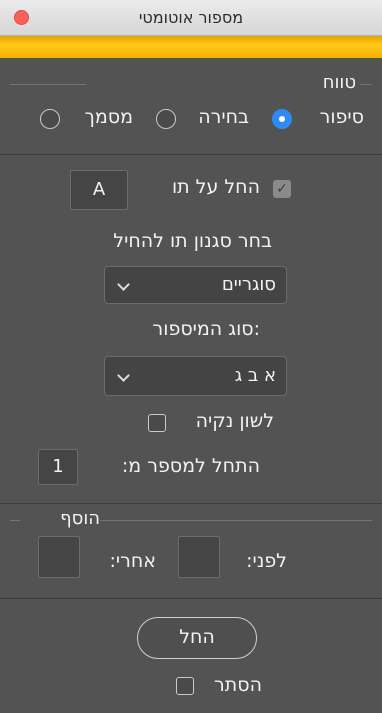 The height and width of the screenshot is (713, 382). I want to click on radio-story-button, so click(282, 119).